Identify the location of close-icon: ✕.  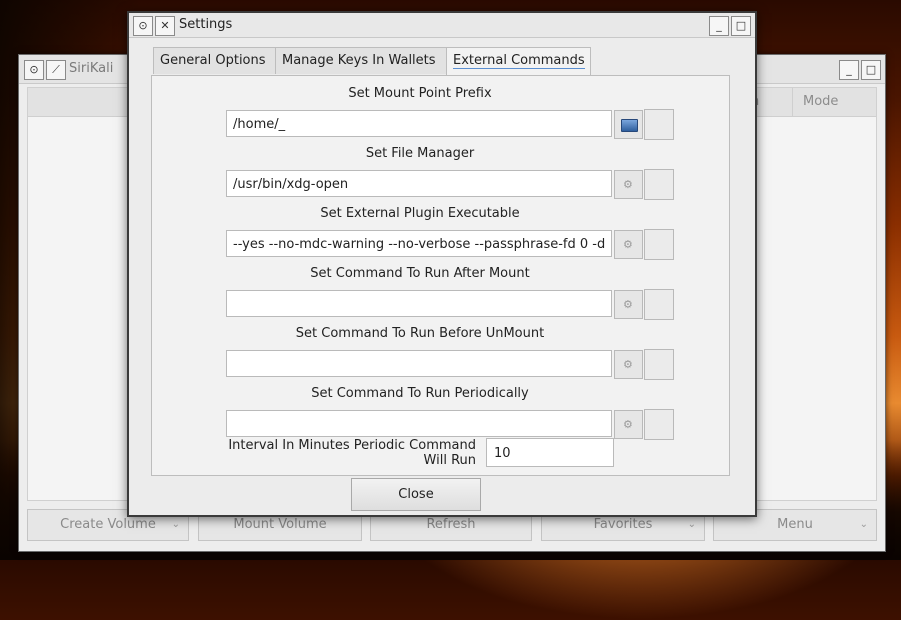
(165, 26).